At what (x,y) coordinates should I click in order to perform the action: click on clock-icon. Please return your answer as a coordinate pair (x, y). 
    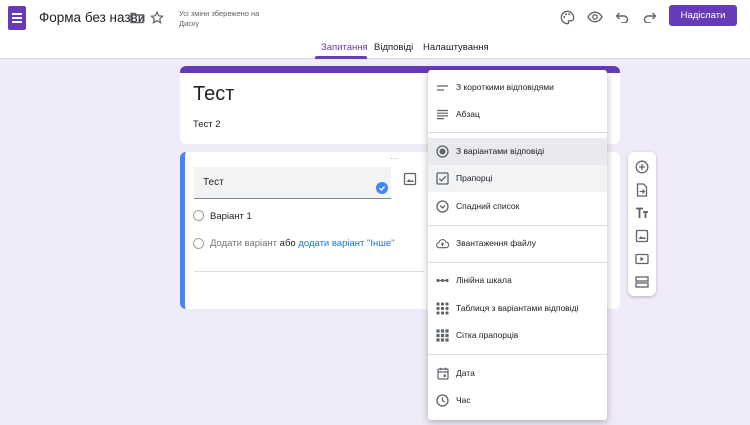
    Looking at the image, I should click on (442, 400).